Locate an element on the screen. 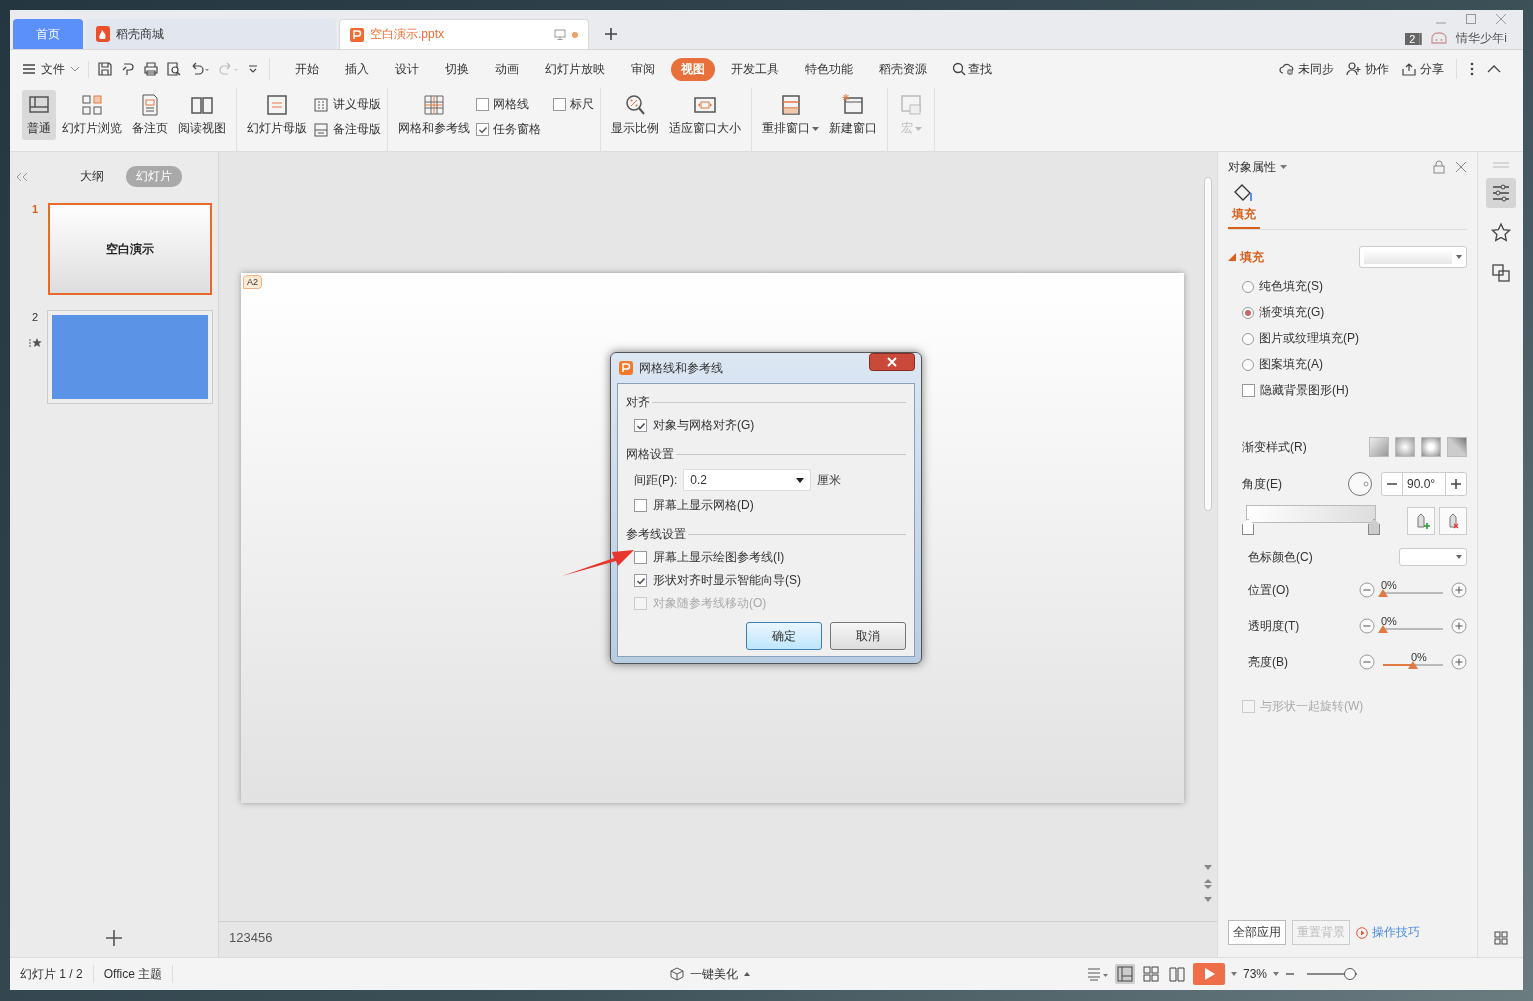  radio-label: 渐变填充(G) is located at coordinates (1292, 312).